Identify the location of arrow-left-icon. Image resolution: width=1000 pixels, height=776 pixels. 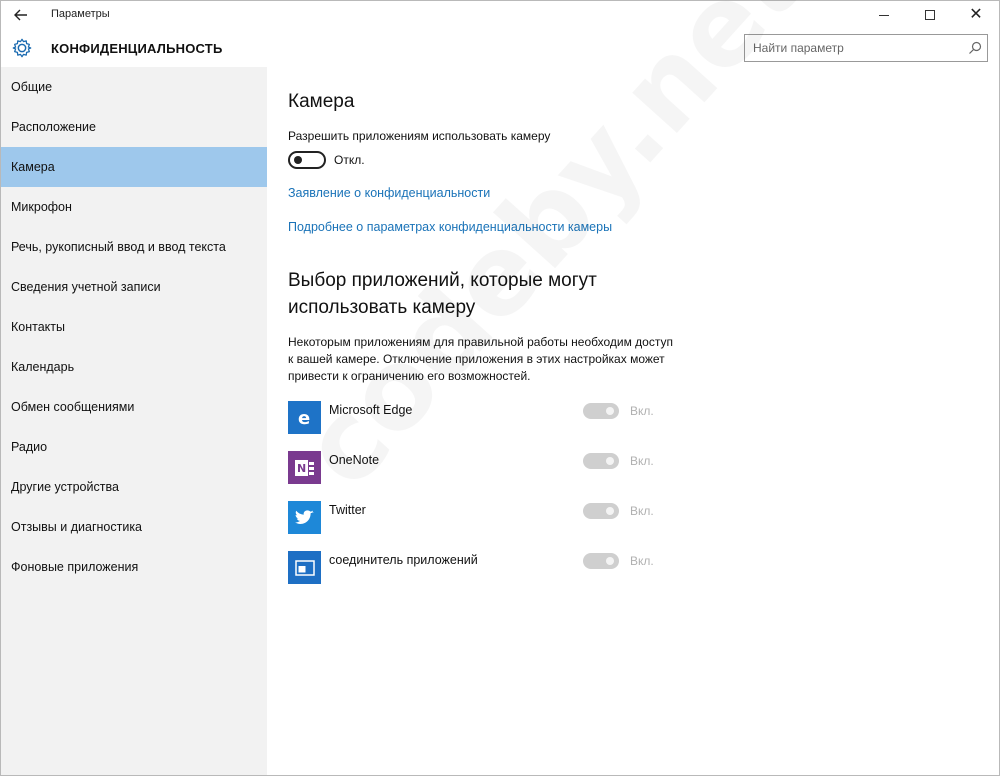
(20, 15).